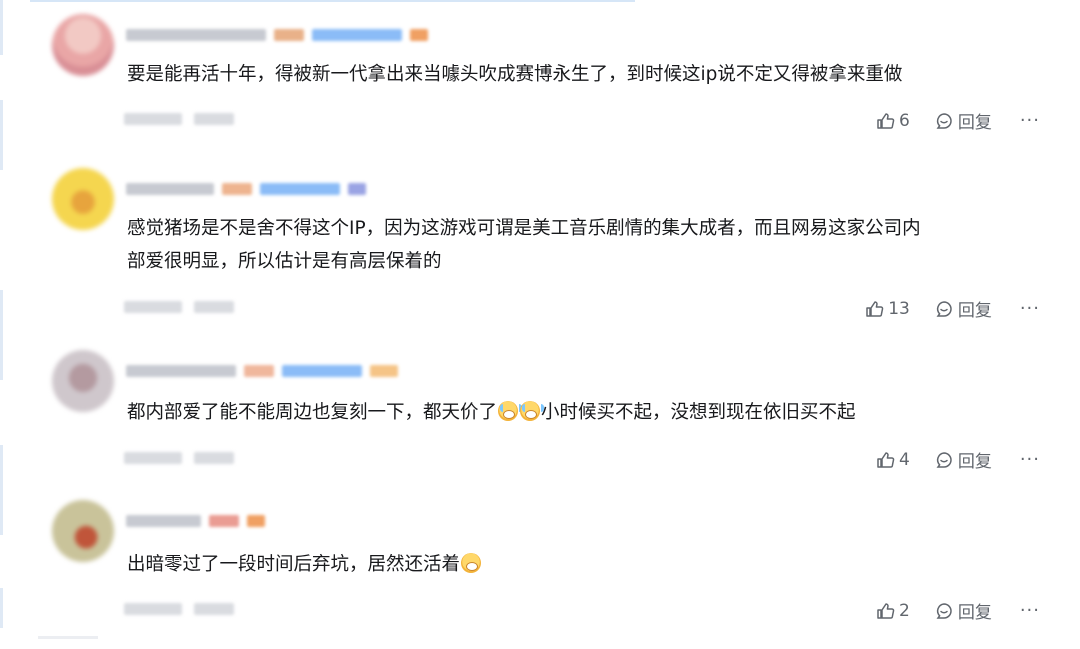 Image resolution: width=1080 pixels, height=649 pixels. I want to click on like-count: 6, so click(904, 120).